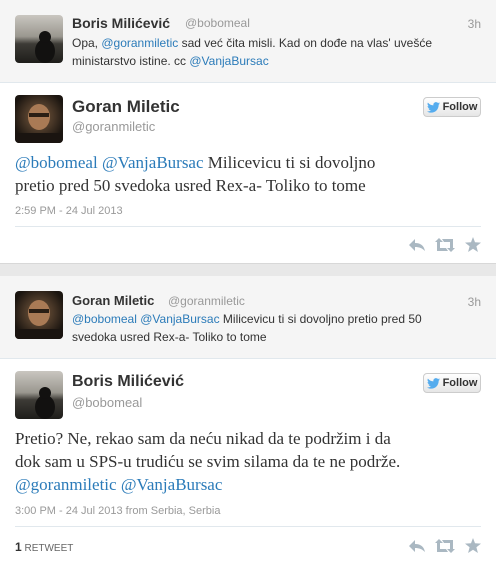  Describe the element at coordinates (320, 319) in the screenshot. I see `text-segment: Milicevicu ti si dovoljno pretio pred 50` at that location.